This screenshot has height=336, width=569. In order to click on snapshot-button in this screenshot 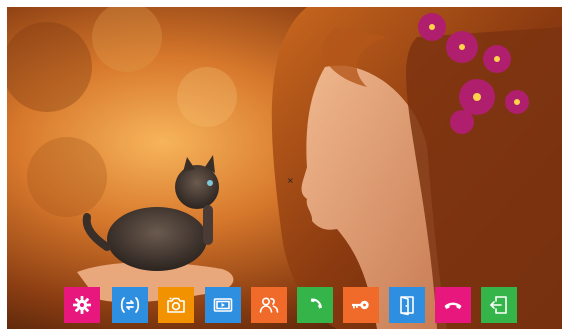, I will do `click(176, 305)`.